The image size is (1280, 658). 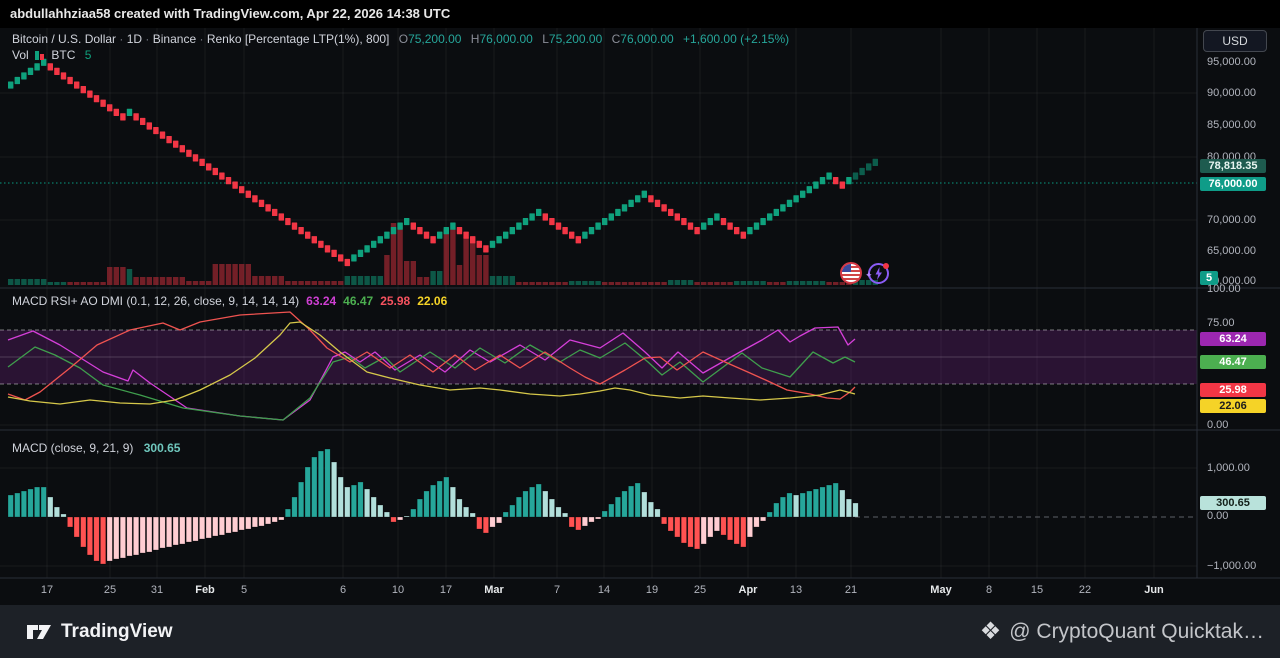 What do you see at coordinates (157, 590) in the screenshot?
I see `time-axis-label: 31` at bounding box center [157, 590].